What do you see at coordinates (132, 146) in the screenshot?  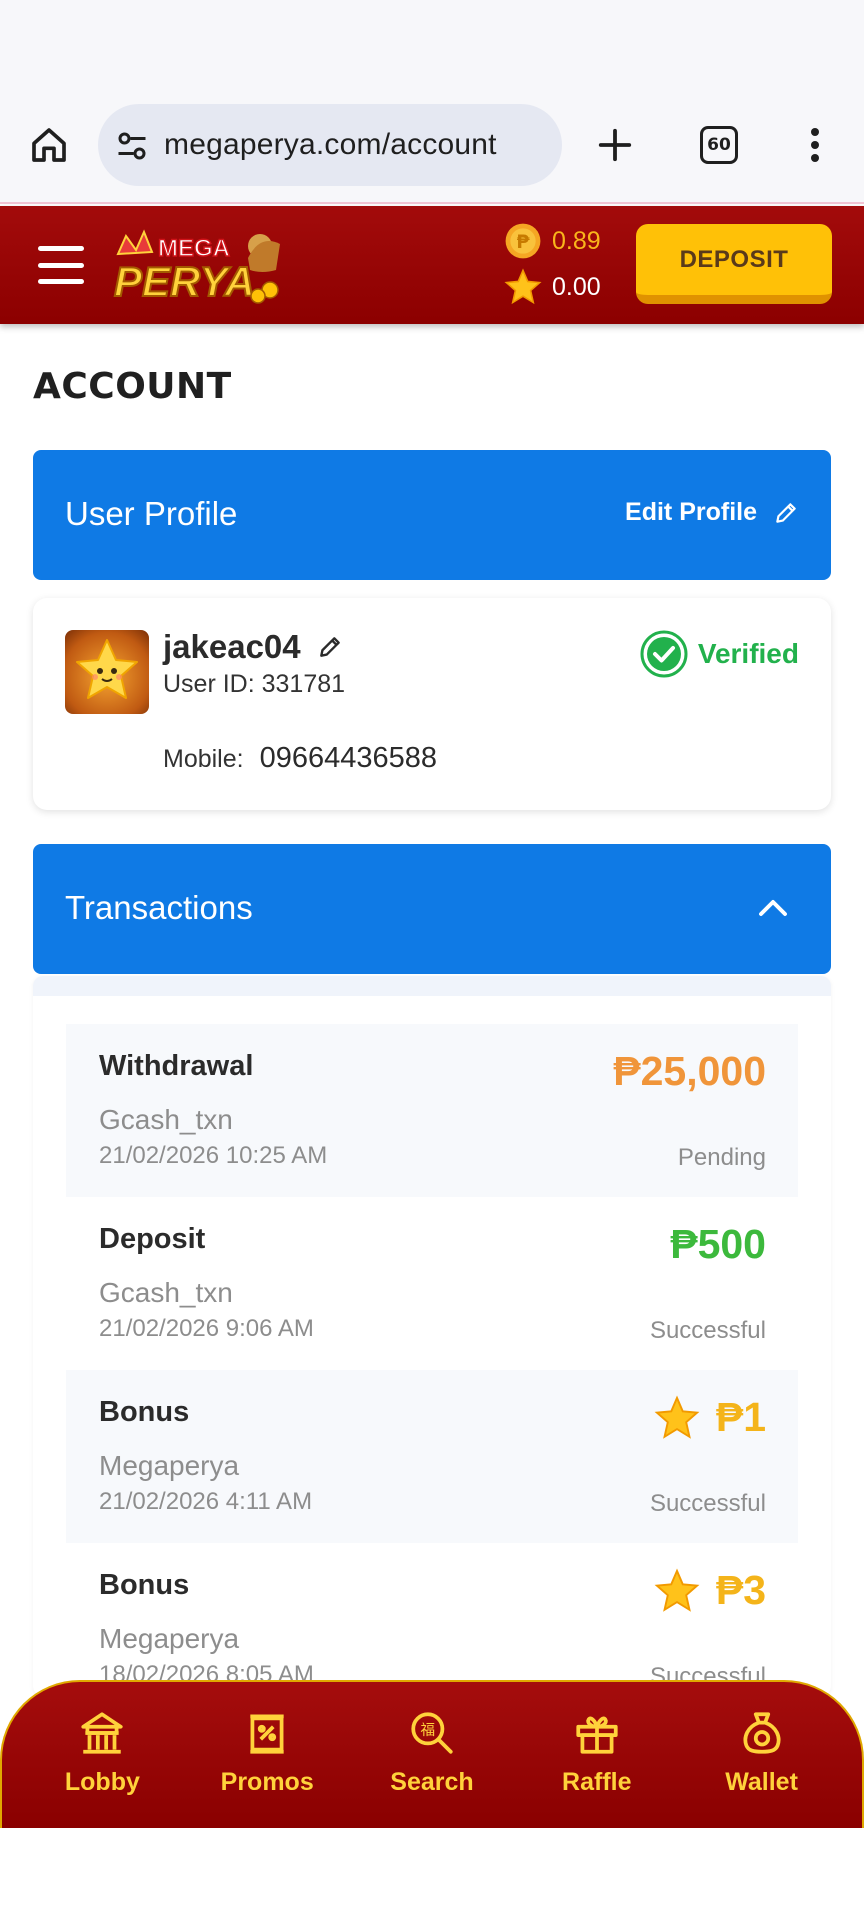 I see `site-settings-icon` at bounding box center [132, 146].